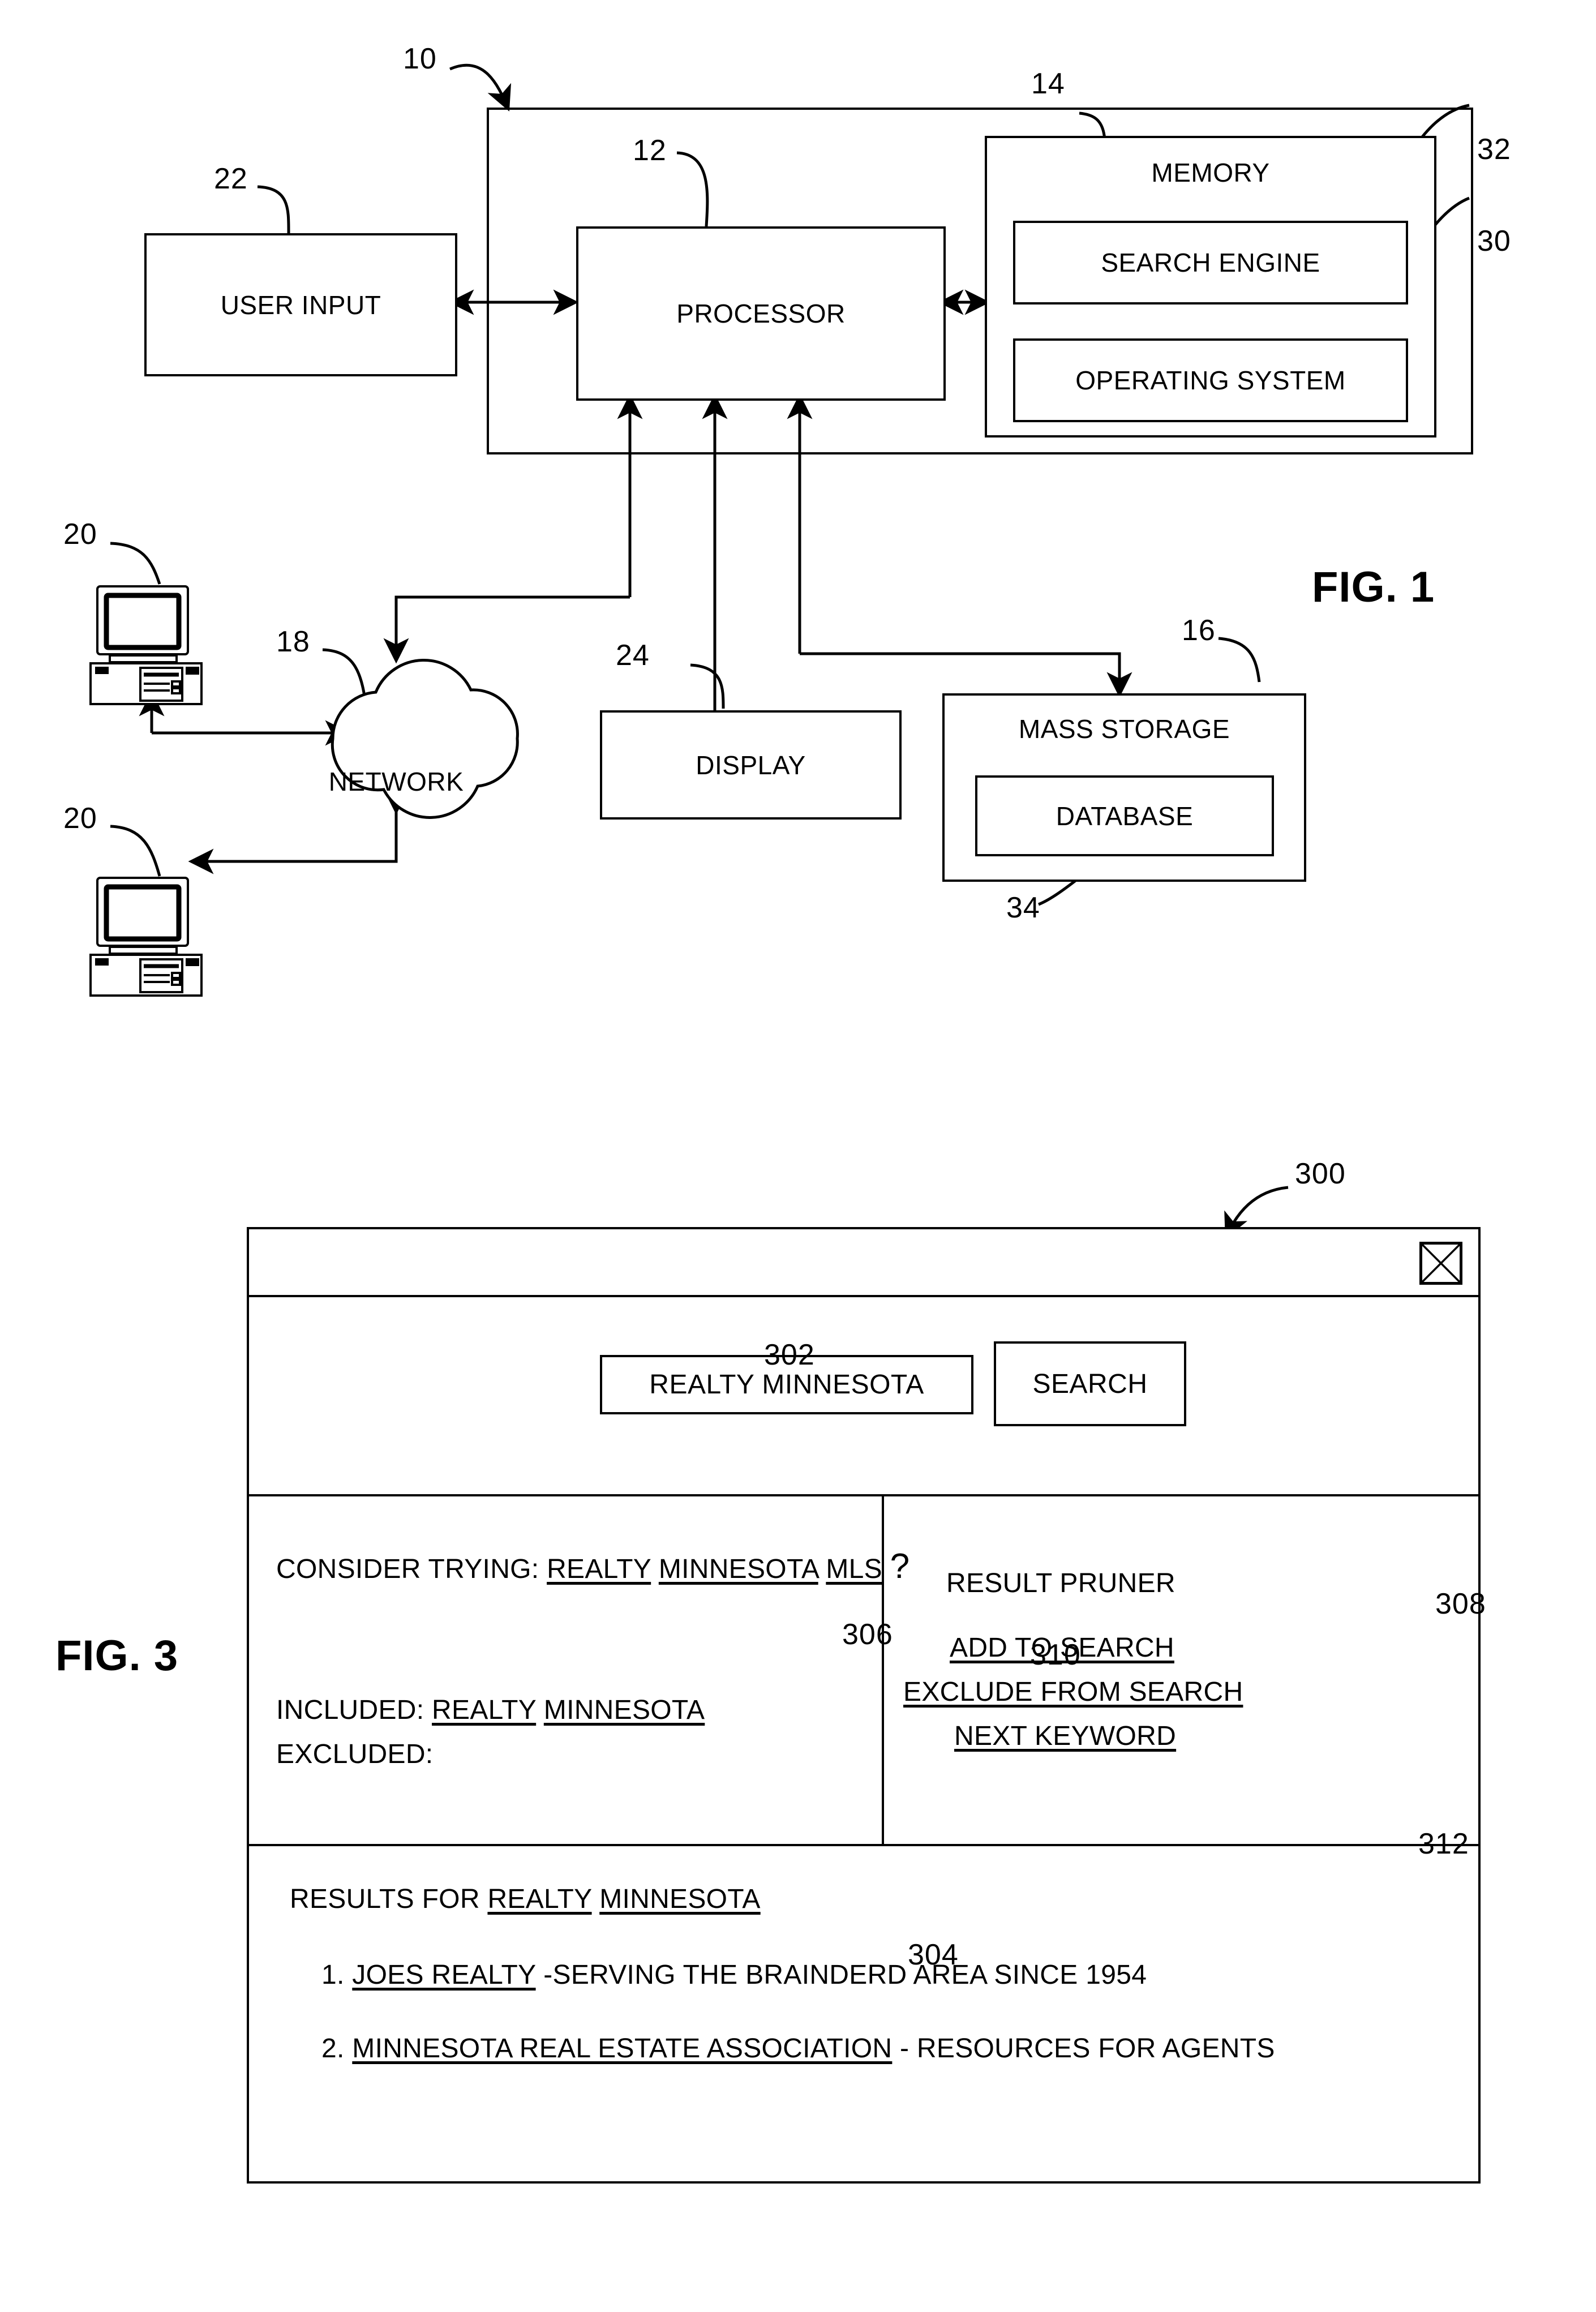 The width and height of the screenshot is (1596, 2312). I want to click on window-title-bar, so click(864, 1263).